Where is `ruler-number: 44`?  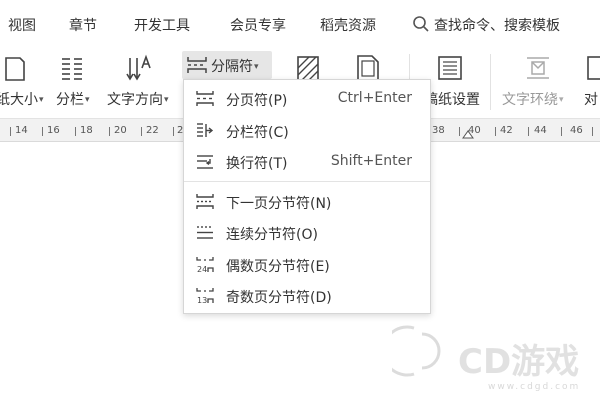
ruler-number: 44 is located at coordinates (540, 130).